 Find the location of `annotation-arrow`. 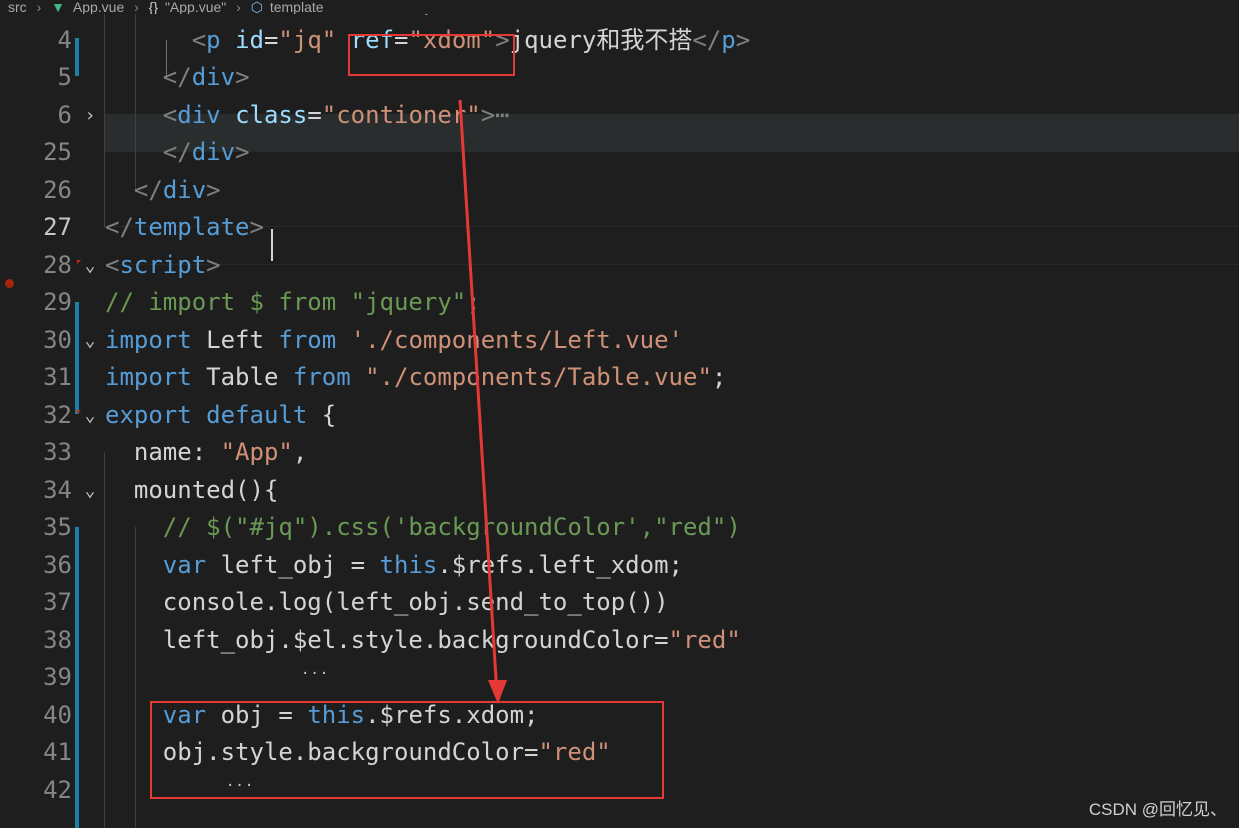

annotation-arrow is located at coordinates (482, 401).